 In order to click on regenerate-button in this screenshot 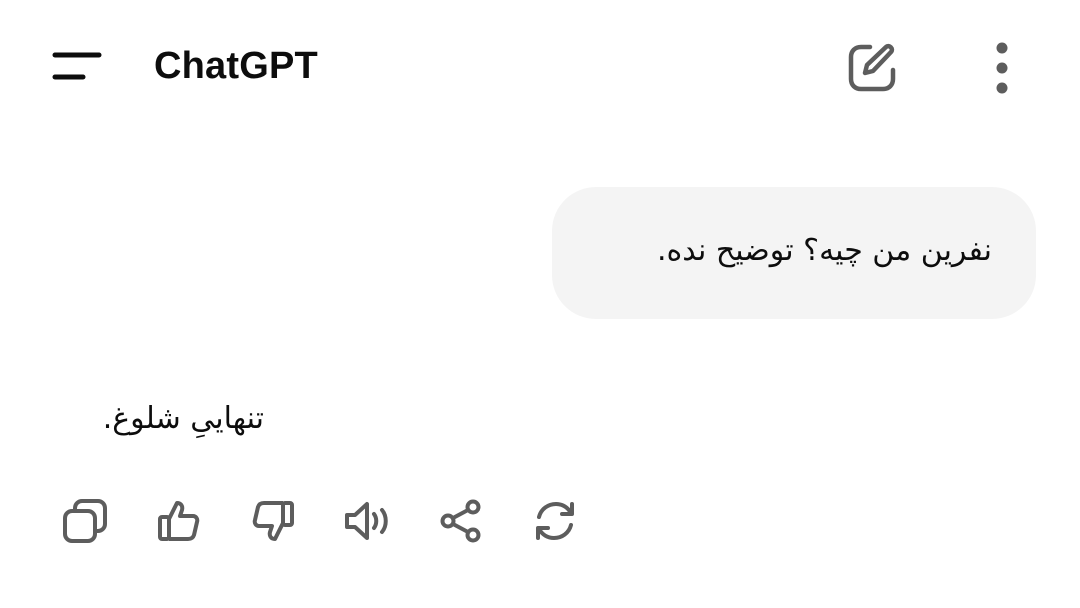, I will do `click(555, 521)`.